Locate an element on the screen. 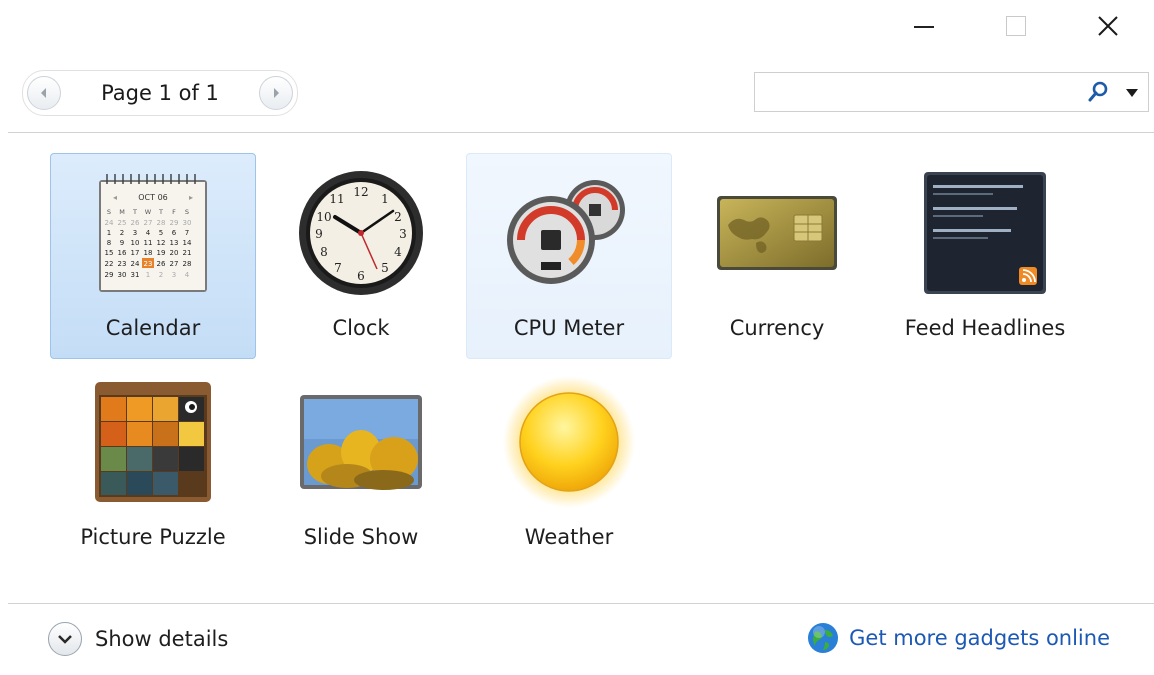 The width and height of the screenshot is (1154, 675). show-details: Show details is located at coordinates (138, 639).